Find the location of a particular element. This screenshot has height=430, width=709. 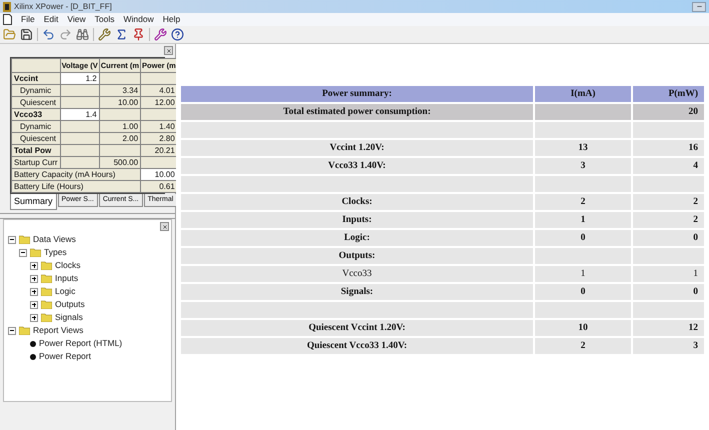

tree-item: Types is located at coordinates (55, 252).